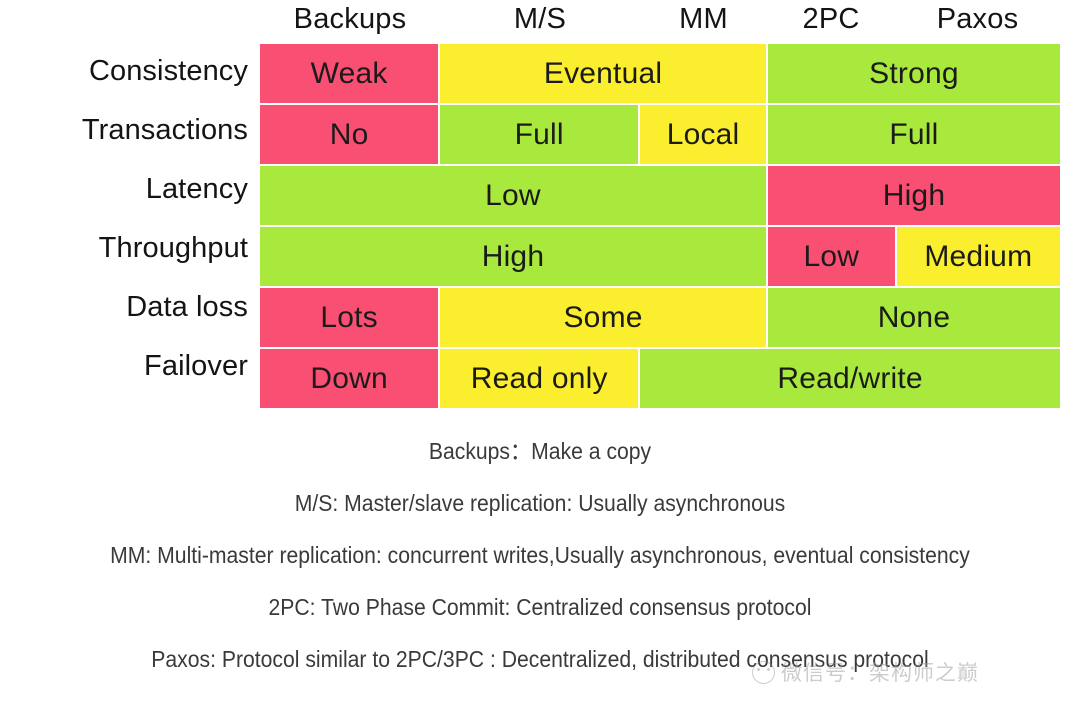  What do you see at coordinates (660, 21) in the screenshot?
I see `table-column-headers: Backups M/S MM 2PC Paxos` at bounding box center [660, 21].